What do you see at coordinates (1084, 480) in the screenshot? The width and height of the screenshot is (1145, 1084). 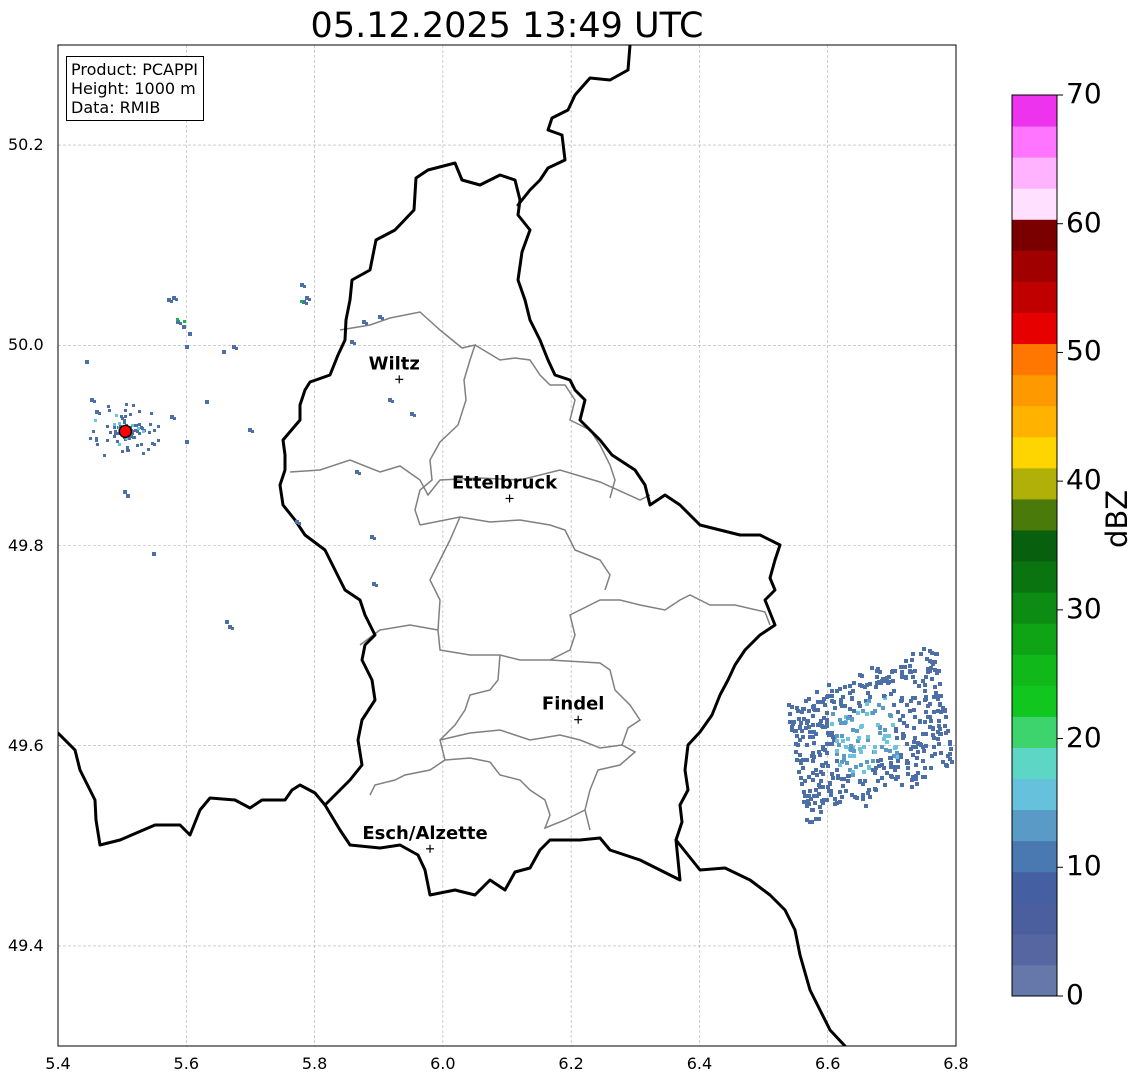 I see `colorbar-tick-label: 40` at bounding box center [1084, 480].